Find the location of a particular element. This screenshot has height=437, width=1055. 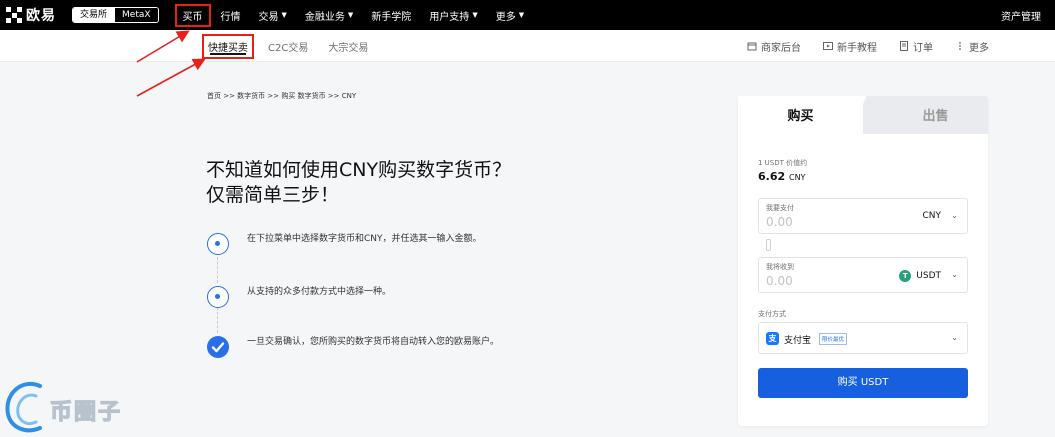

okx-logo: 欧易 is located at coordinates (31, 15).